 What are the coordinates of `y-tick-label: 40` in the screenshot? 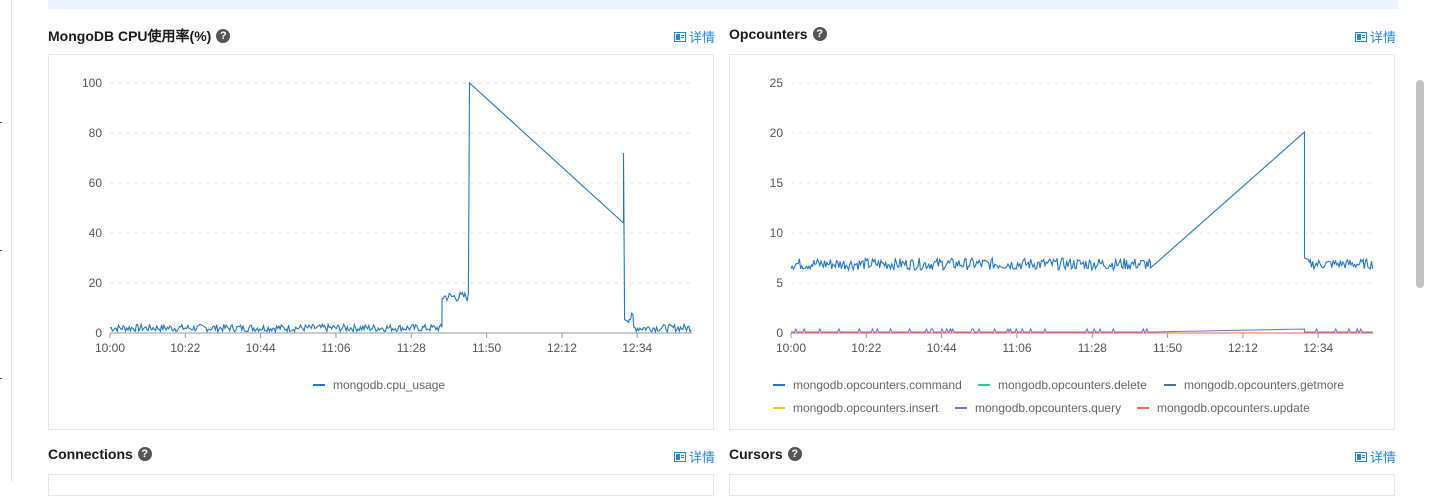 It's located at (96, 233).